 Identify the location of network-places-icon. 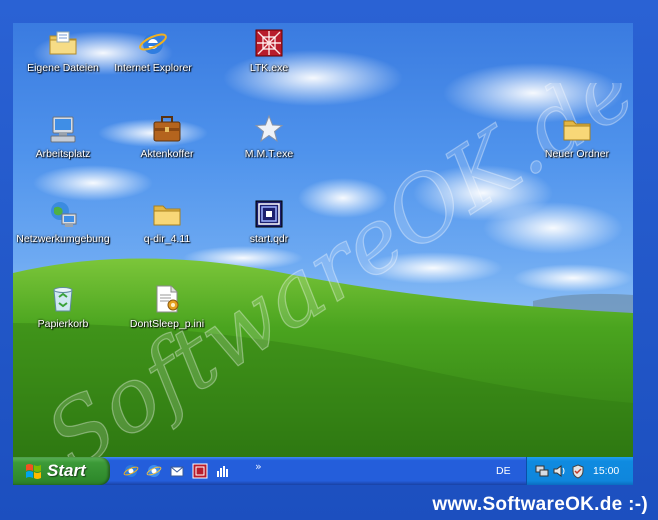
(64, 214).